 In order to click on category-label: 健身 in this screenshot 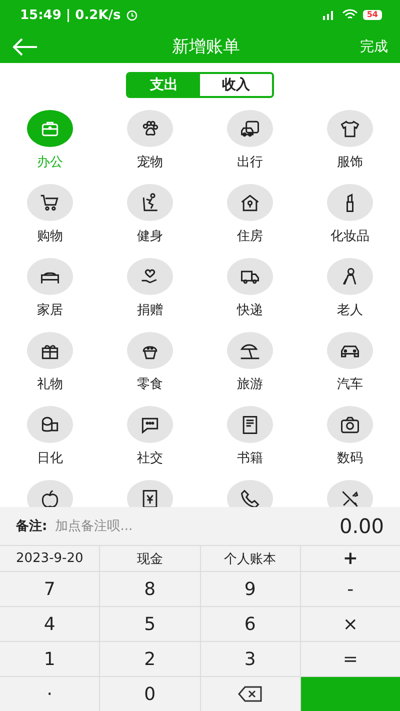, I will do `click(150, 236)`.